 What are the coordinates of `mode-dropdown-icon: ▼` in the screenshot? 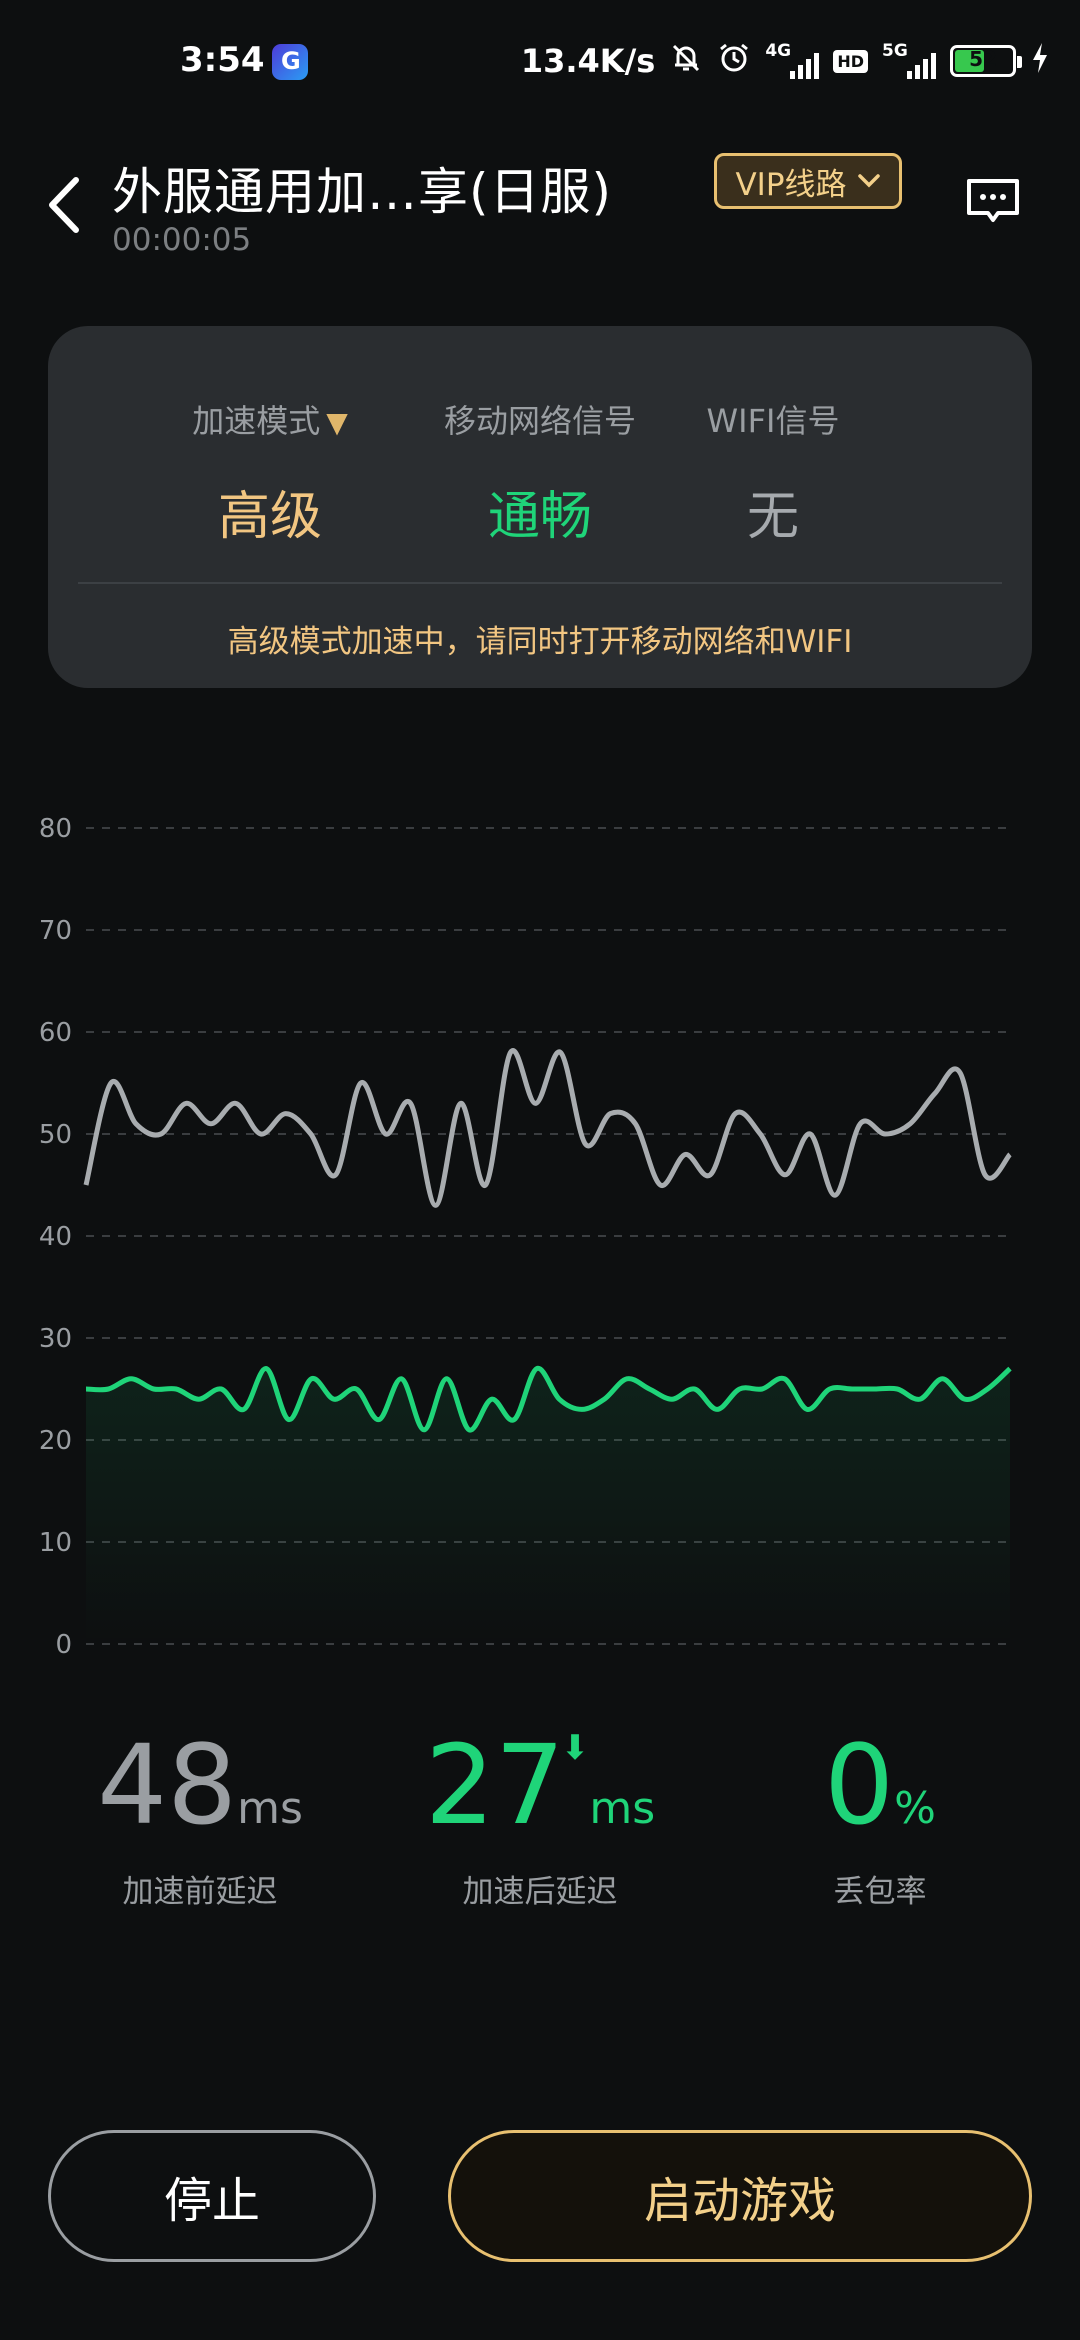 It's located at (337, 422).